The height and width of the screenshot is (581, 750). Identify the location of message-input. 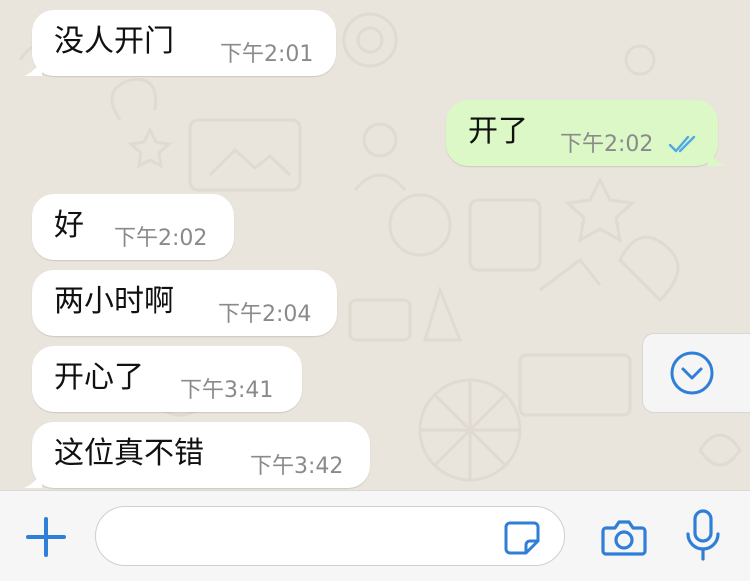
(330, 536).